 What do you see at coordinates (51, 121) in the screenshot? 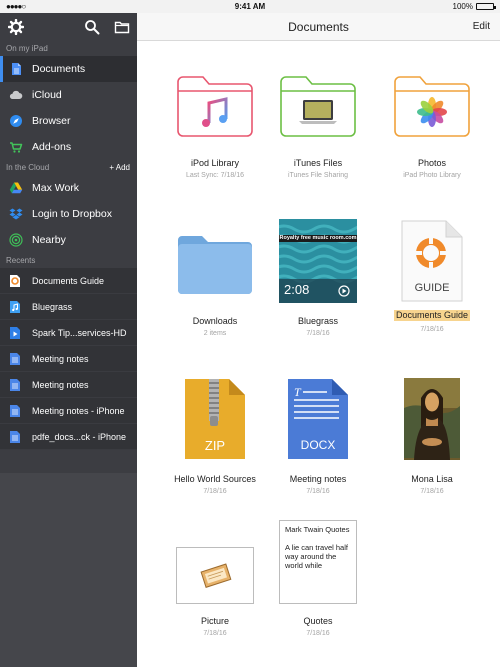
I see `sidebar-item-label: Browser` at bounding box center [51, 121].